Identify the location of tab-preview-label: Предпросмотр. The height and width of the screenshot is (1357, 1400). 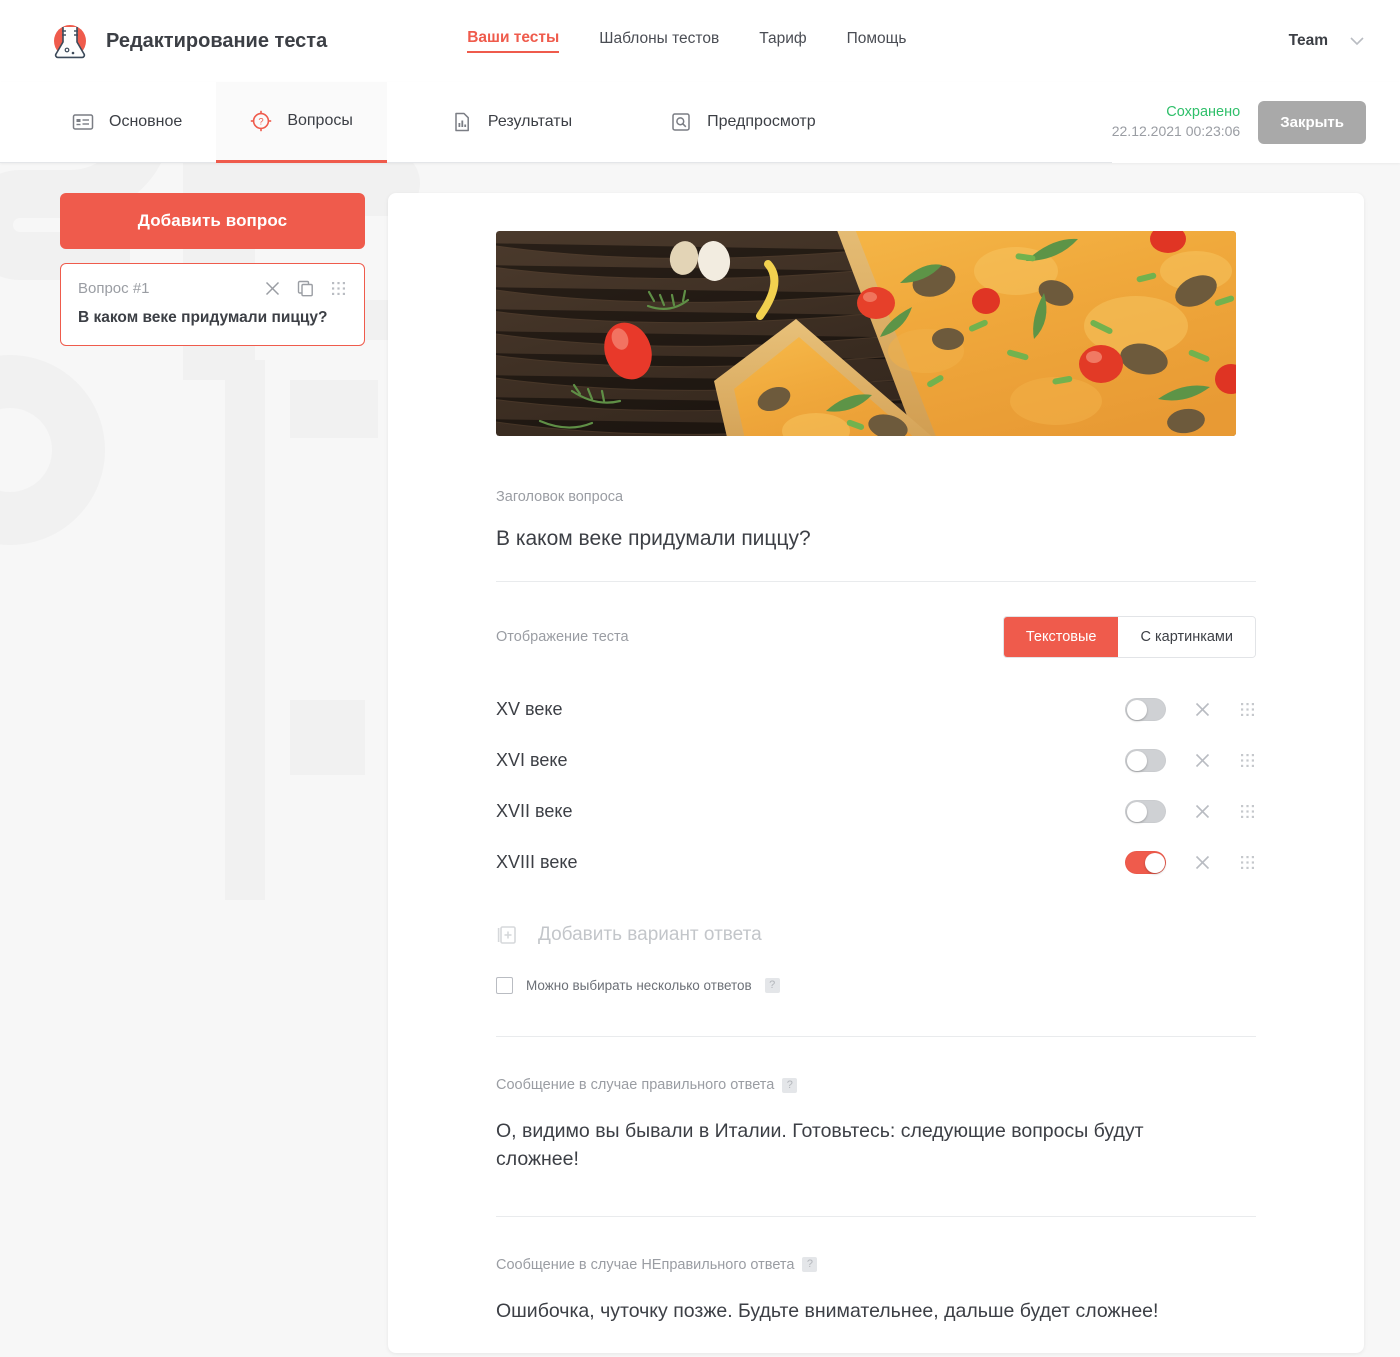
(761, 121).